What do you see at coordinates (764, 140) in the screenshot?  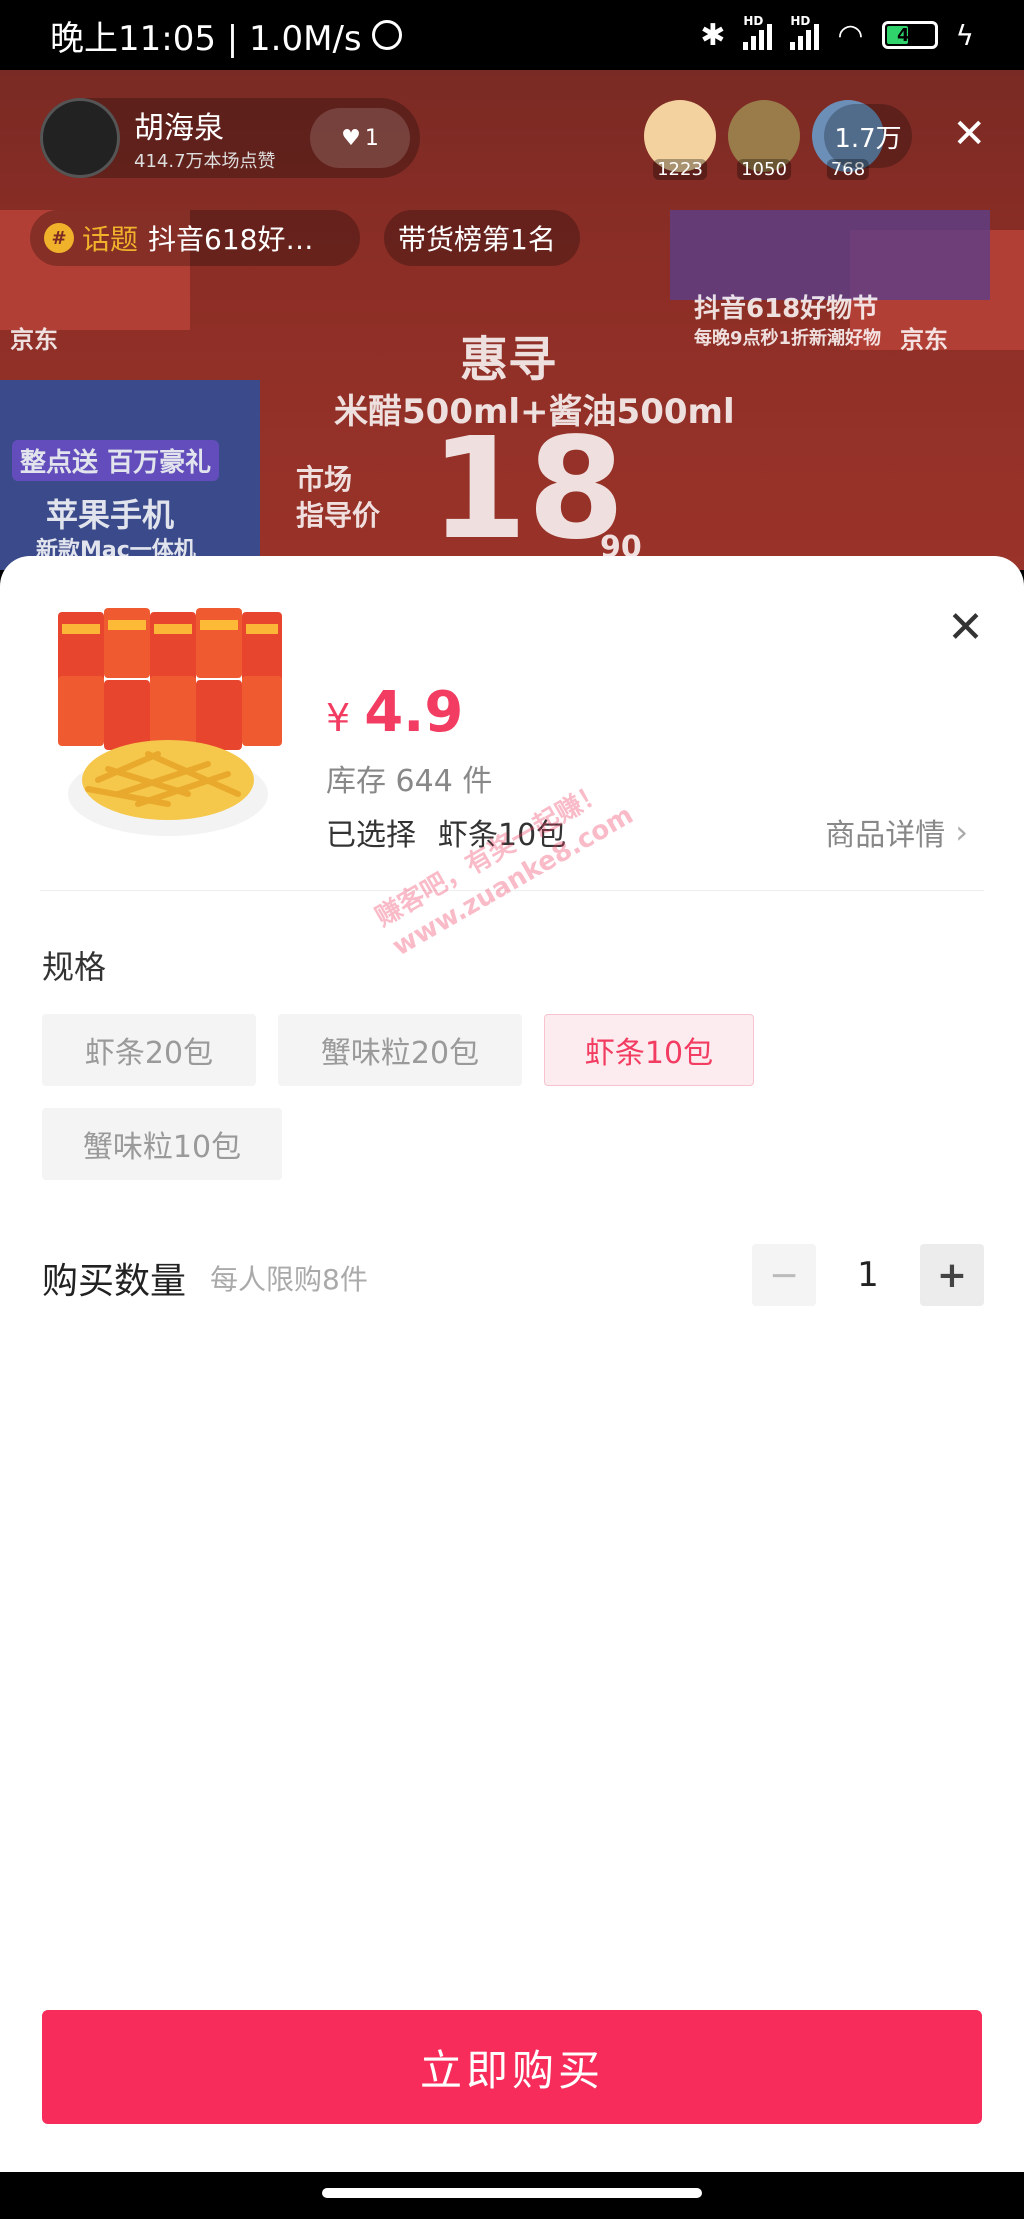 I see `viewer-avatar: 1050` at bounding box center [764, 140].